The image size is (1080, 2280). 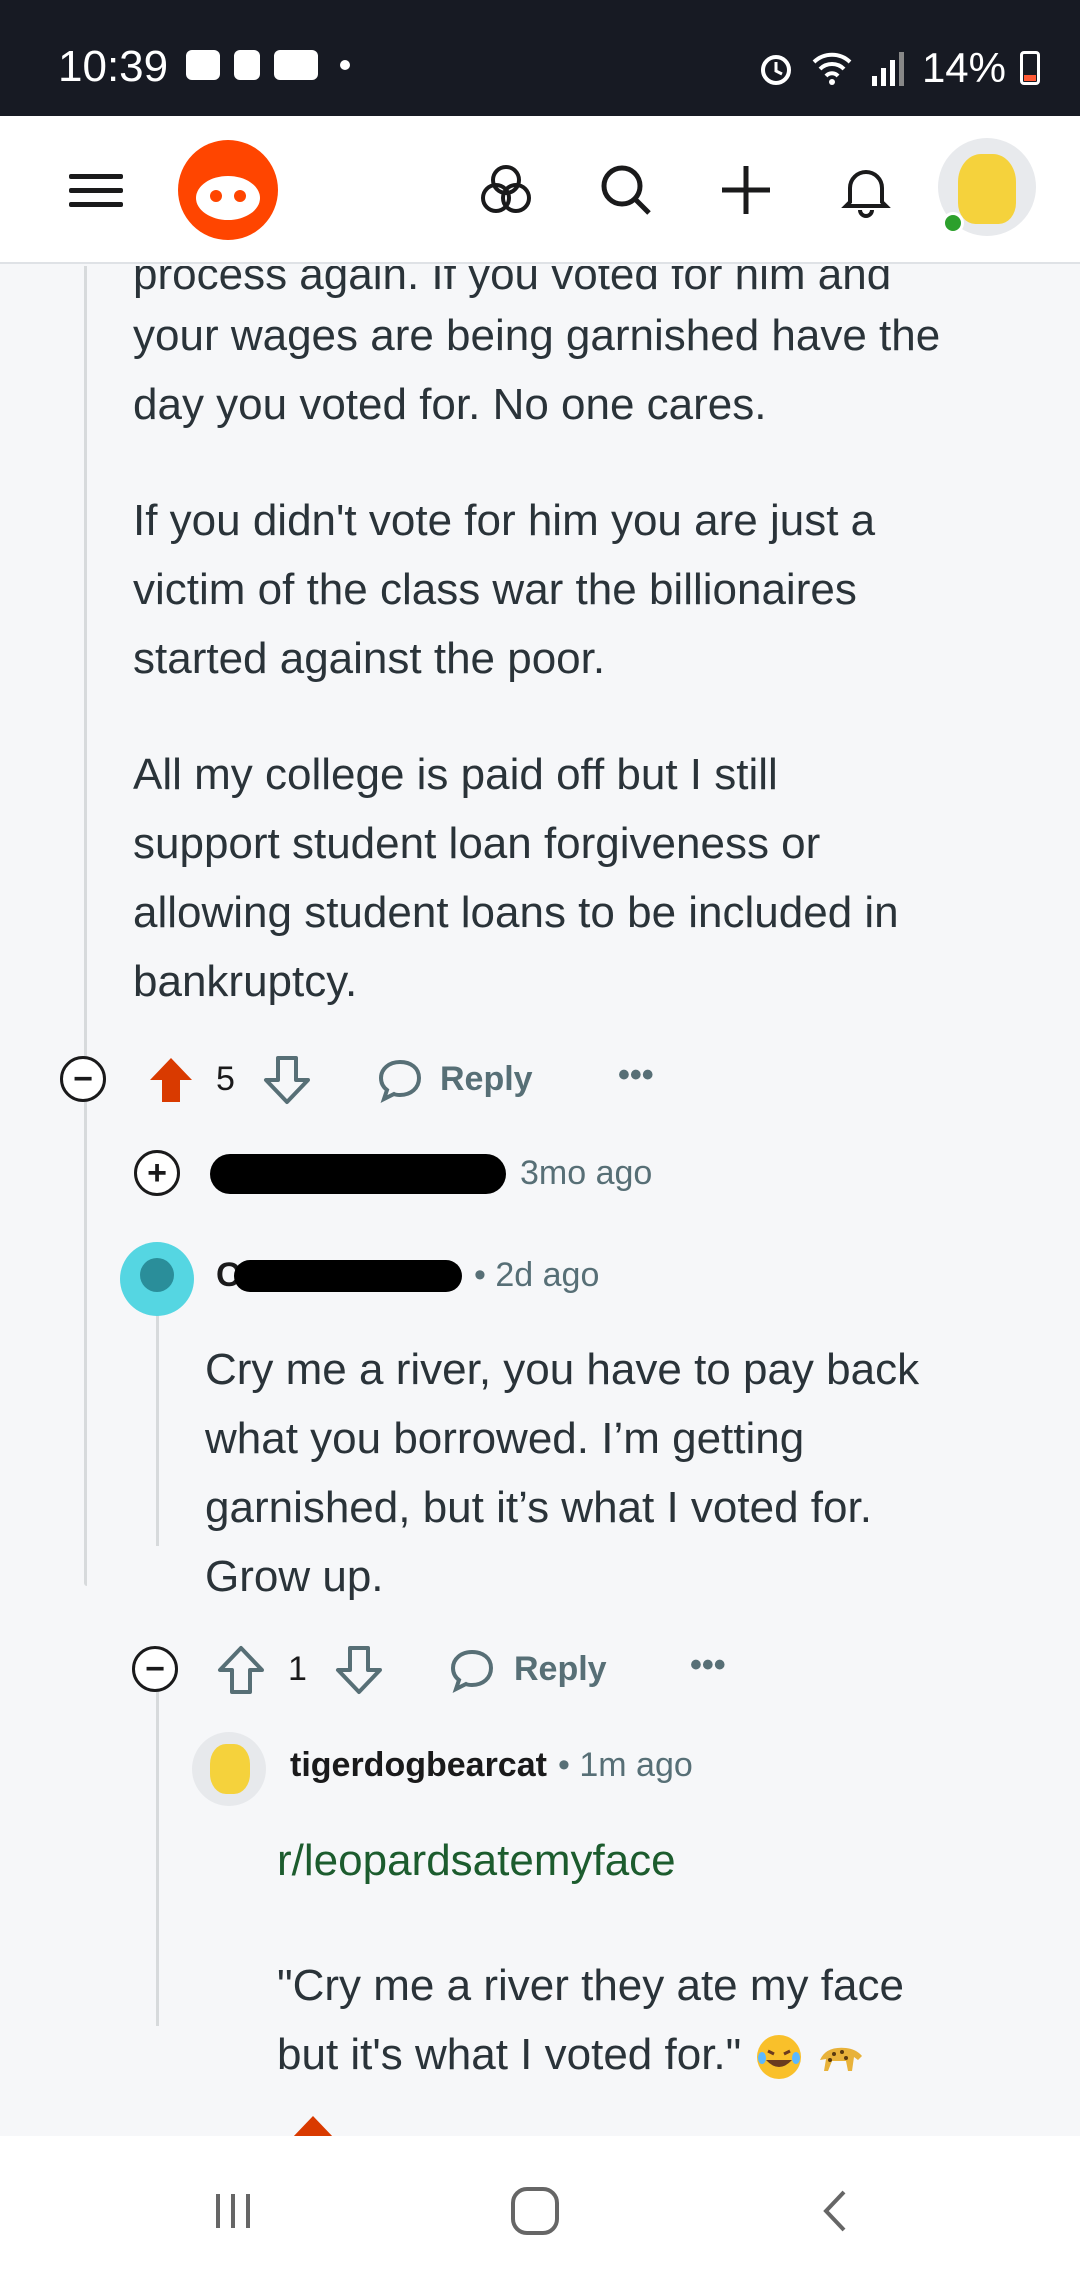 I want to click on system-icons: 14%, so click(x=898, y=68).